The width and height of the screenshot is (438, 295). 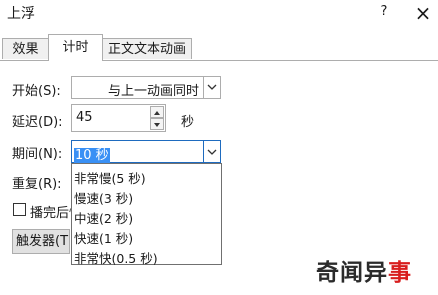 I want to click on delay-spinner: 45, so click(x=118, y=118).